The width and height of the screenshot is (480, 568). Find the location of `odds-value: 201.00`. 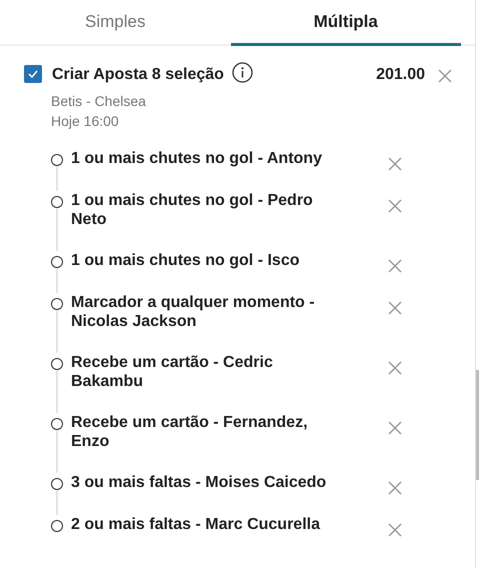

odds-value: 201.00 is located at coordinates (400, 74).